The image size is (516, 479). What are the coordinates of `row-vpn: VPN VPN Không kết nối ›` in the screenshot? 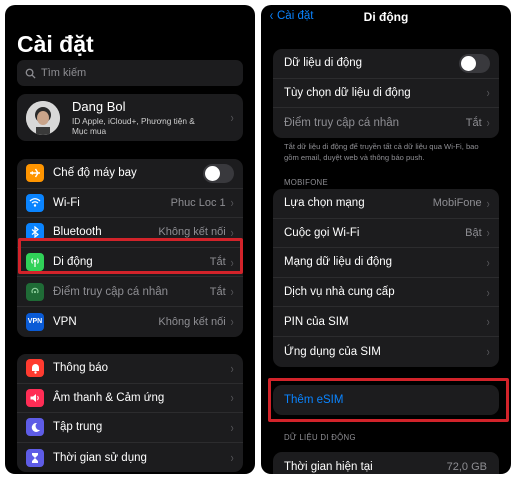 It's located at (130, 322).